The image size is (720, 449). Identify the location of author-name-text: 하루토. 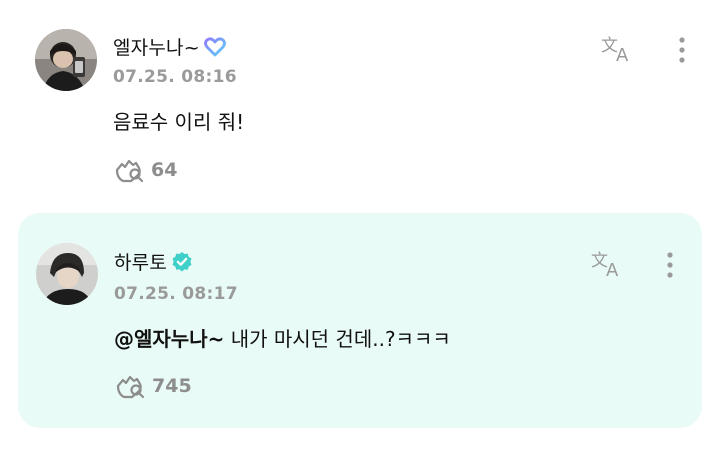
(141, 263).